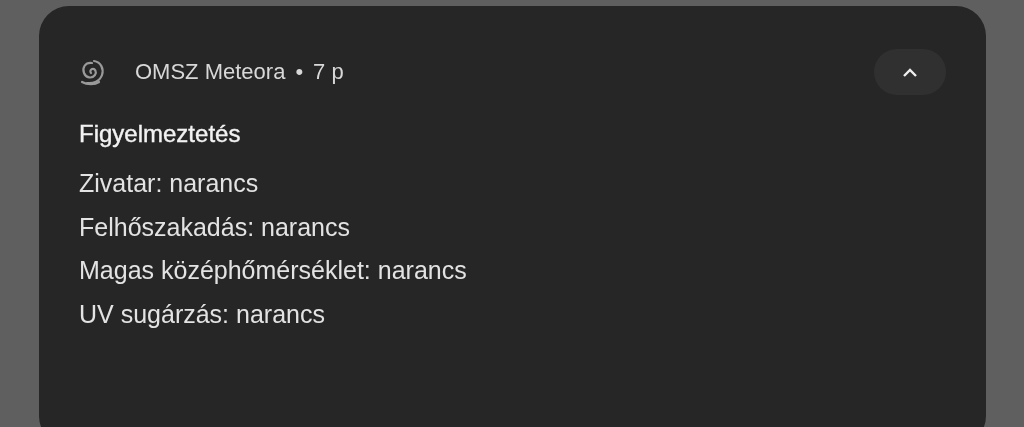 The height and width of the screenshot is (427, 1024). Describe the element at coordinates (210, 72) in the screenshot. I see `app-name: OMSZ Meteora` at that location.